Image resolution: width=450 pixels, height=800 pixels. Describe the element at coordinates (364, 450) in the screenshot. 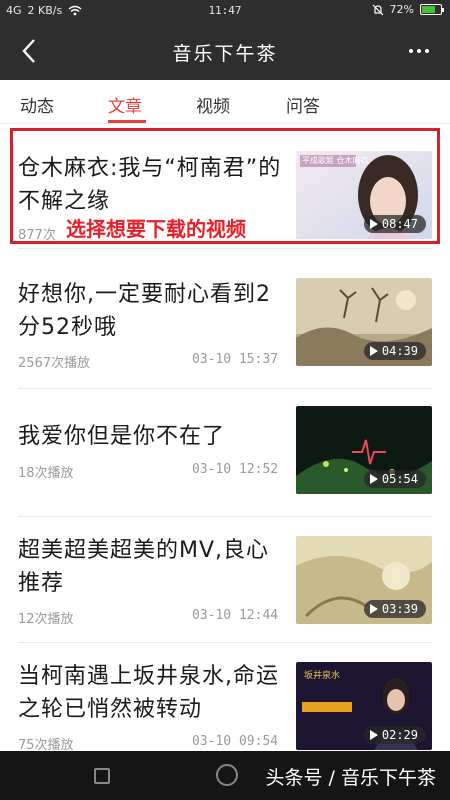

I see `video-thumbnail: 05:54` at that location.